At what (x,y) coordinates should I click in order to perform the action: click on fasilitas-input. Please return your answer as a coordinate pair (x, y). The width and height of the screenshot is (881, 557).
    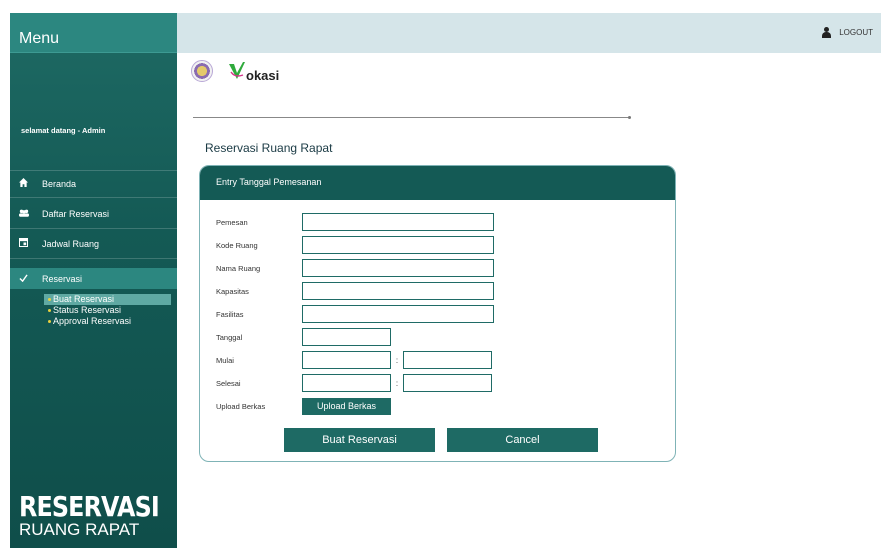
    Looking at the image, I should click on (398, 314).